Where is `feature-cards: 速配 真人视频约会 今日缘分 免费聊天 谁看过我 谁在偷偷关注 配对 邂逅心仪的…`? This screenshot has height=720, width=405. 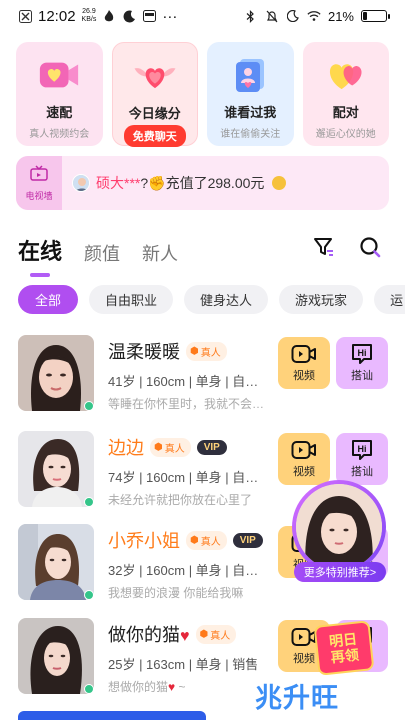
feature-cards: 速配 真人视频约会 今日缘分 免费聊天 谁看过我 谁在偷偷关注 配对 邂逅心仪的… is located at coordinates (203, 94).